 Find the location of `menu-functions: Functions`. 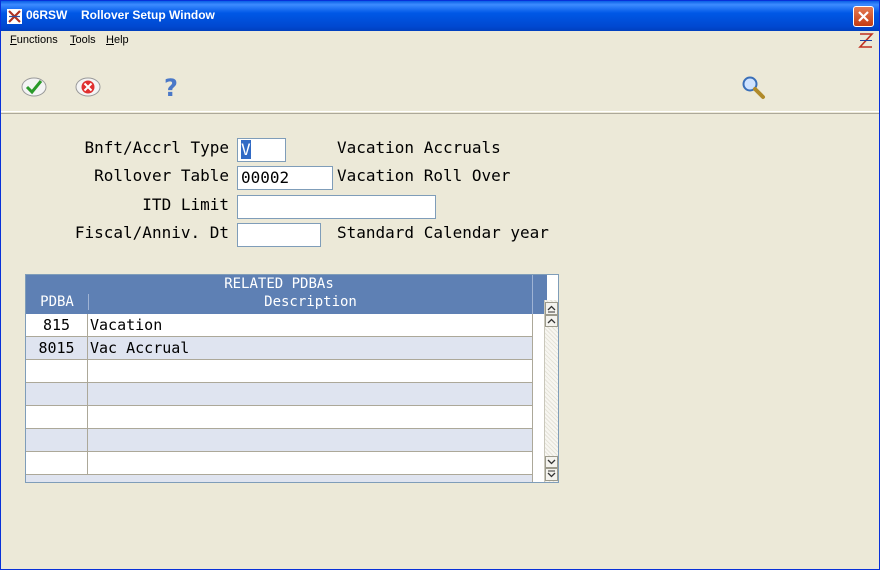

menu-functions: Functions is located at coordinates (34, 40).